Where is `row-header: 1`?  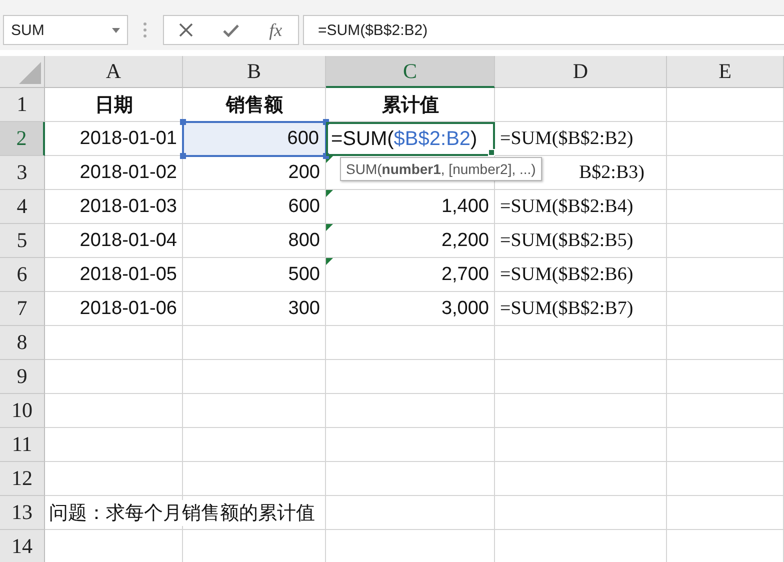 row-header: 1 is located at coordinates (22, 105).